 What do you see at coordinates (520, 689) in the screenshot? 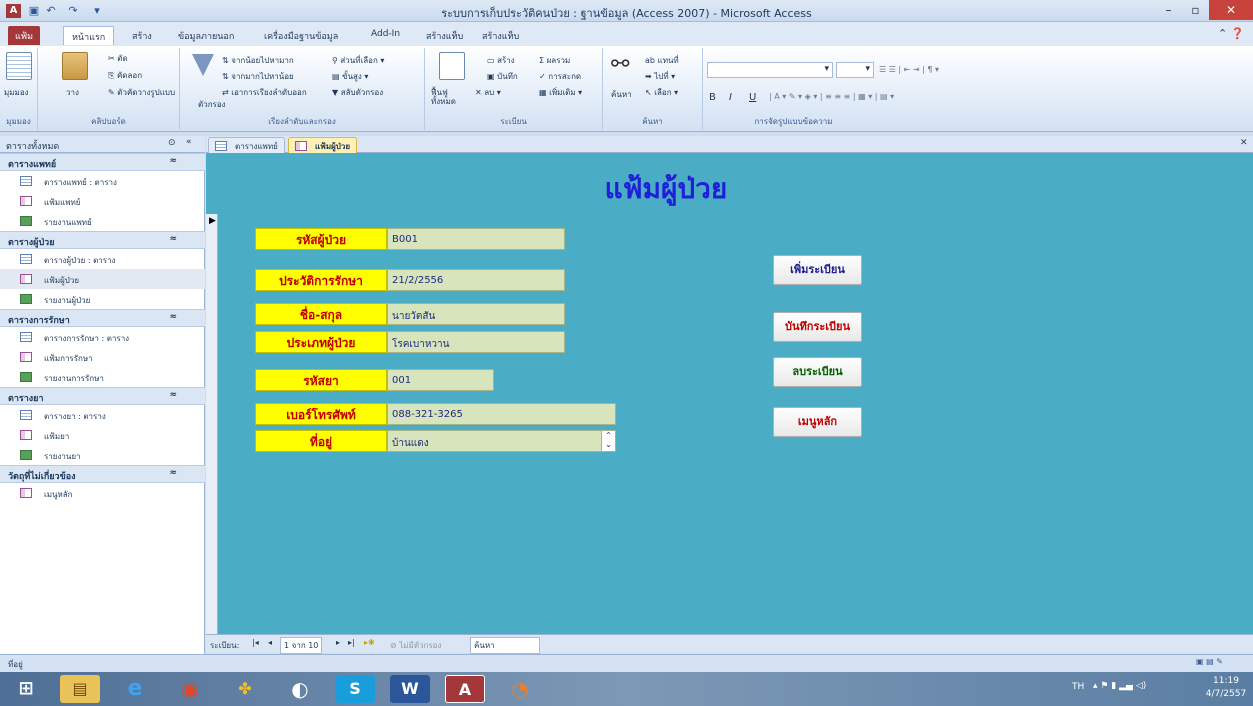
I see `app-icon-pie: ◔` at bounding box center [520, 689].